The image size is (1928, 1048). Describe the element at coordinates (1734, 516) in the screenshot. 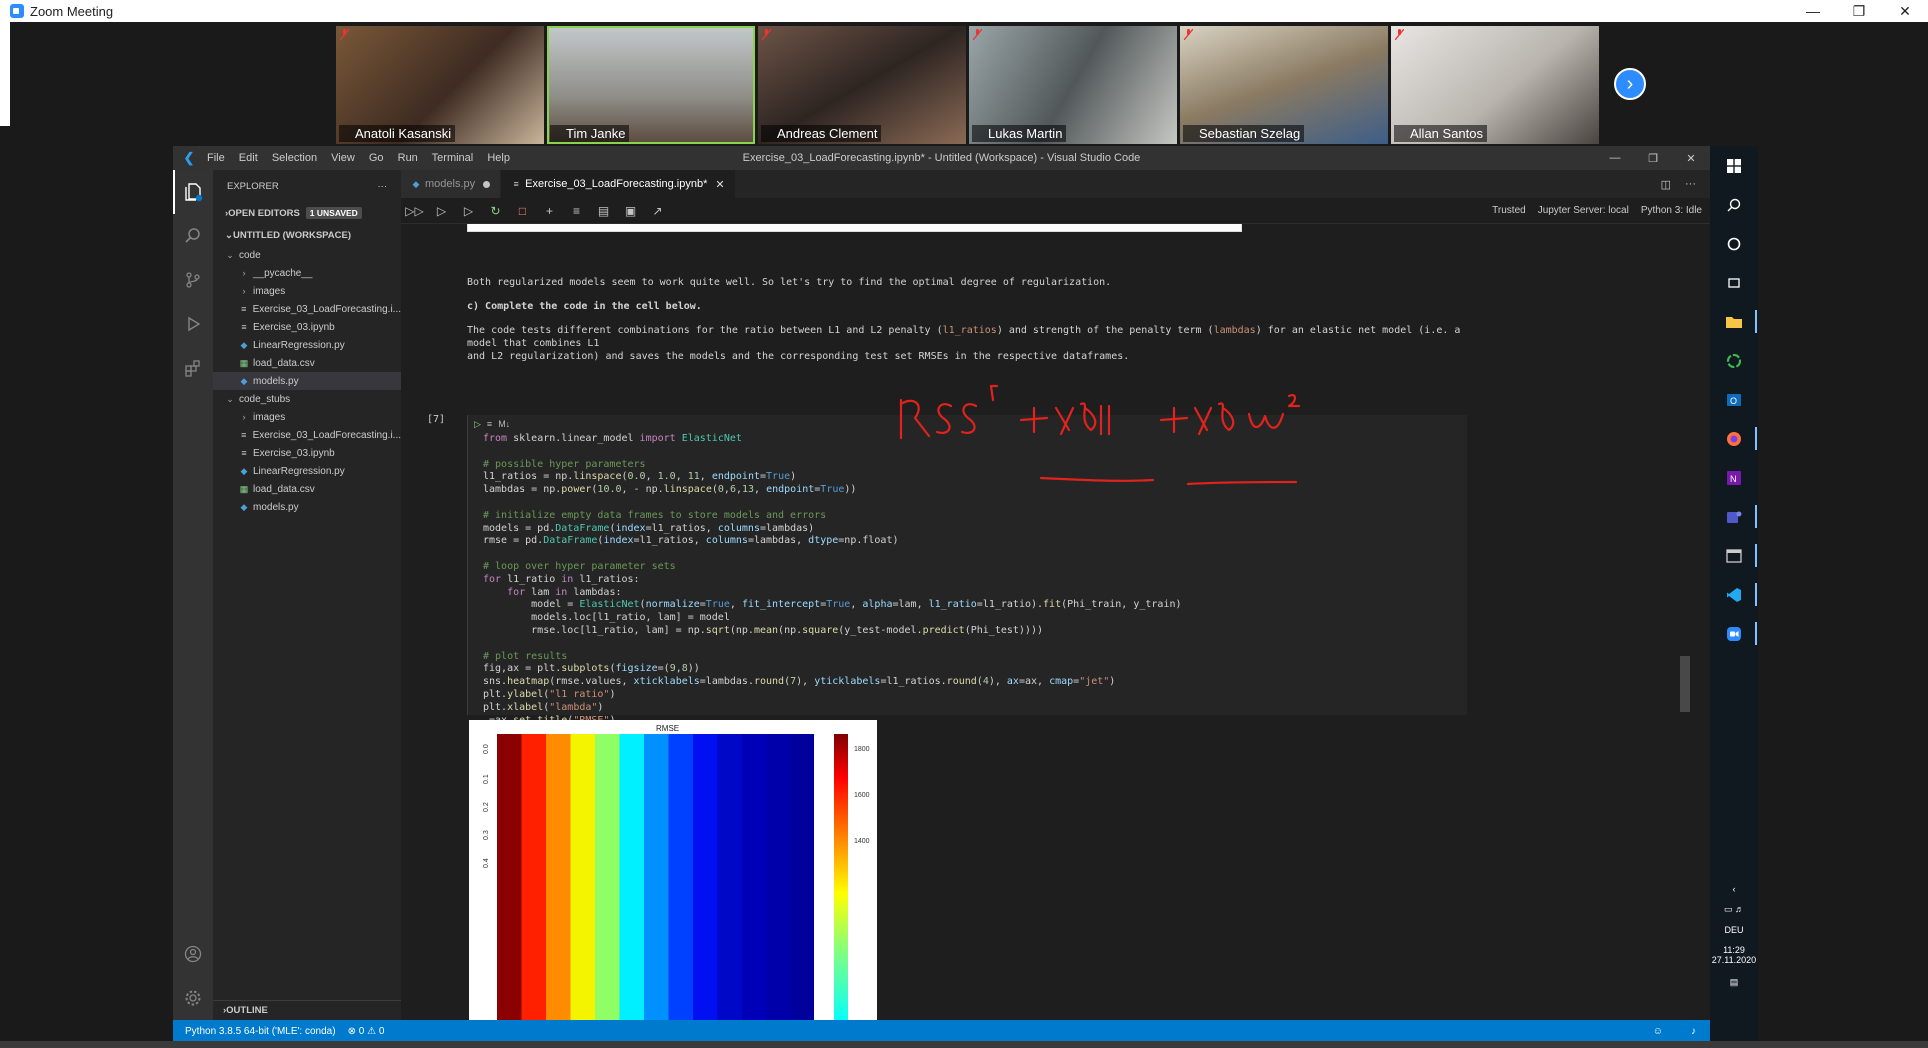

I see `teams-icon` at that location.